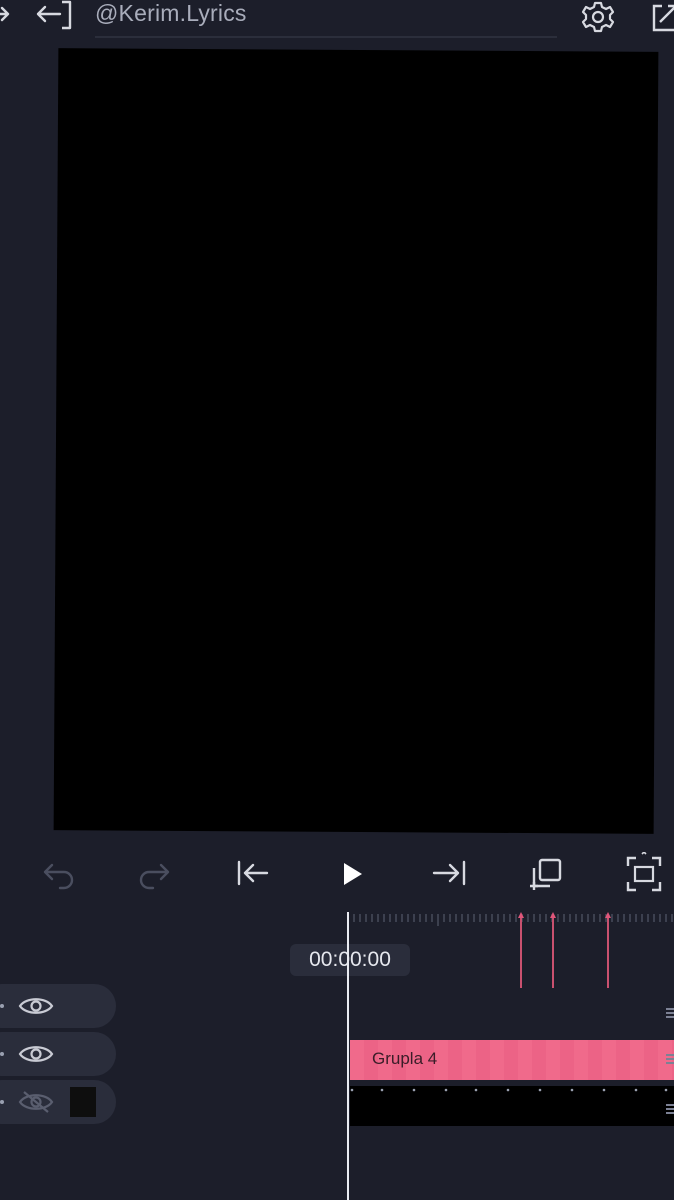 Image resolution: width=674 pixels, height=1200 pixels. I want to click on clip-keyframe-dots, so click(509, 1090).